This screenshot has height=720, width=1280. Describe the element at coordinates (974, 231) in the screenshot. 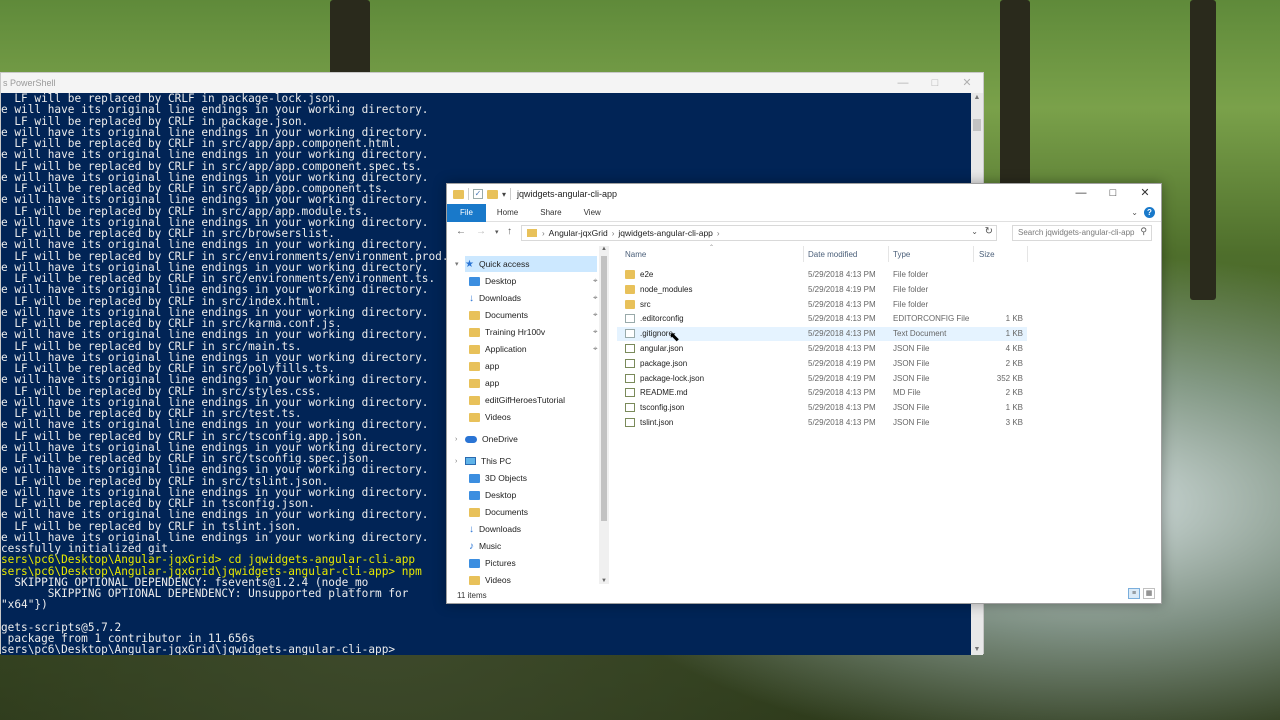

I see `address-history-icon: ⌄` at that location.